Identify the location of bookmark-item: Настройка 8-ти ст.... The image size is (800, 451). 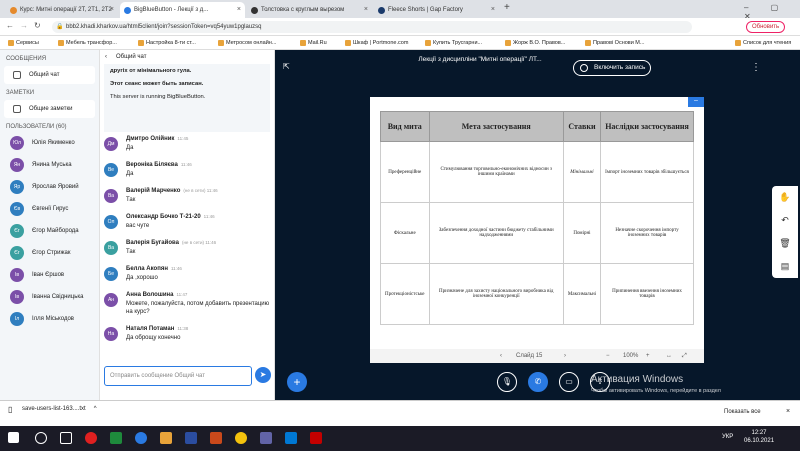
(167, 43).